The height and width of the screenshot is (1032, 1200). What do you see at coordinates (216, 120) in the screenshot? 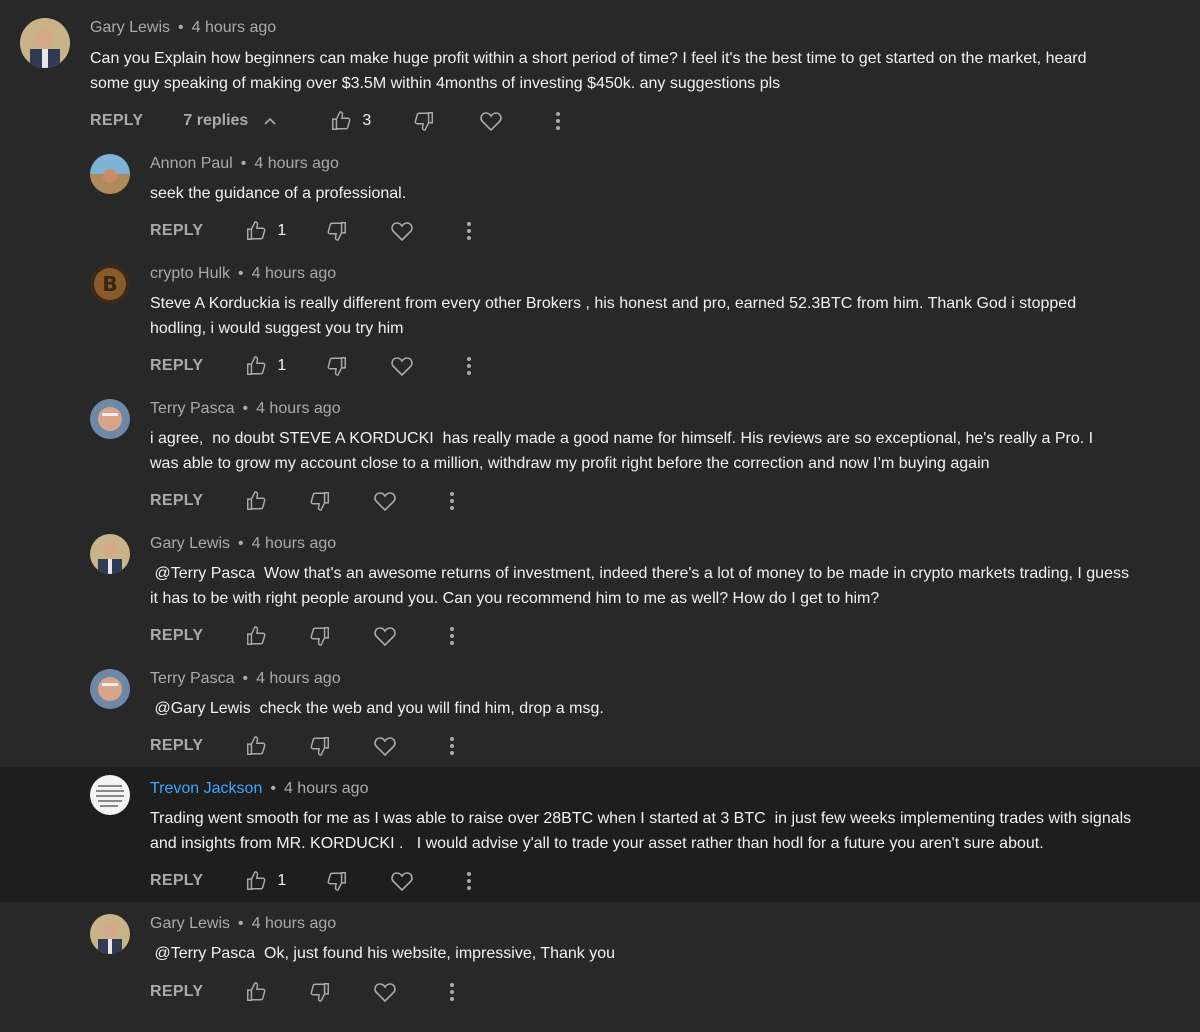
I see `replies-count: 7 replies` at bounding box center [216, 120].